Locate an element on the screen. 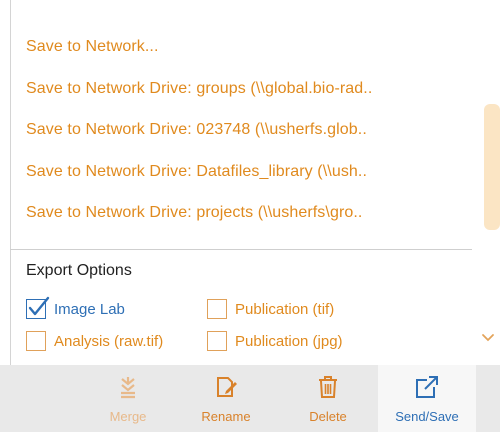 This screenshot has width=500, height=432. scrollbar-thumb is located at coordinates (492, 167).